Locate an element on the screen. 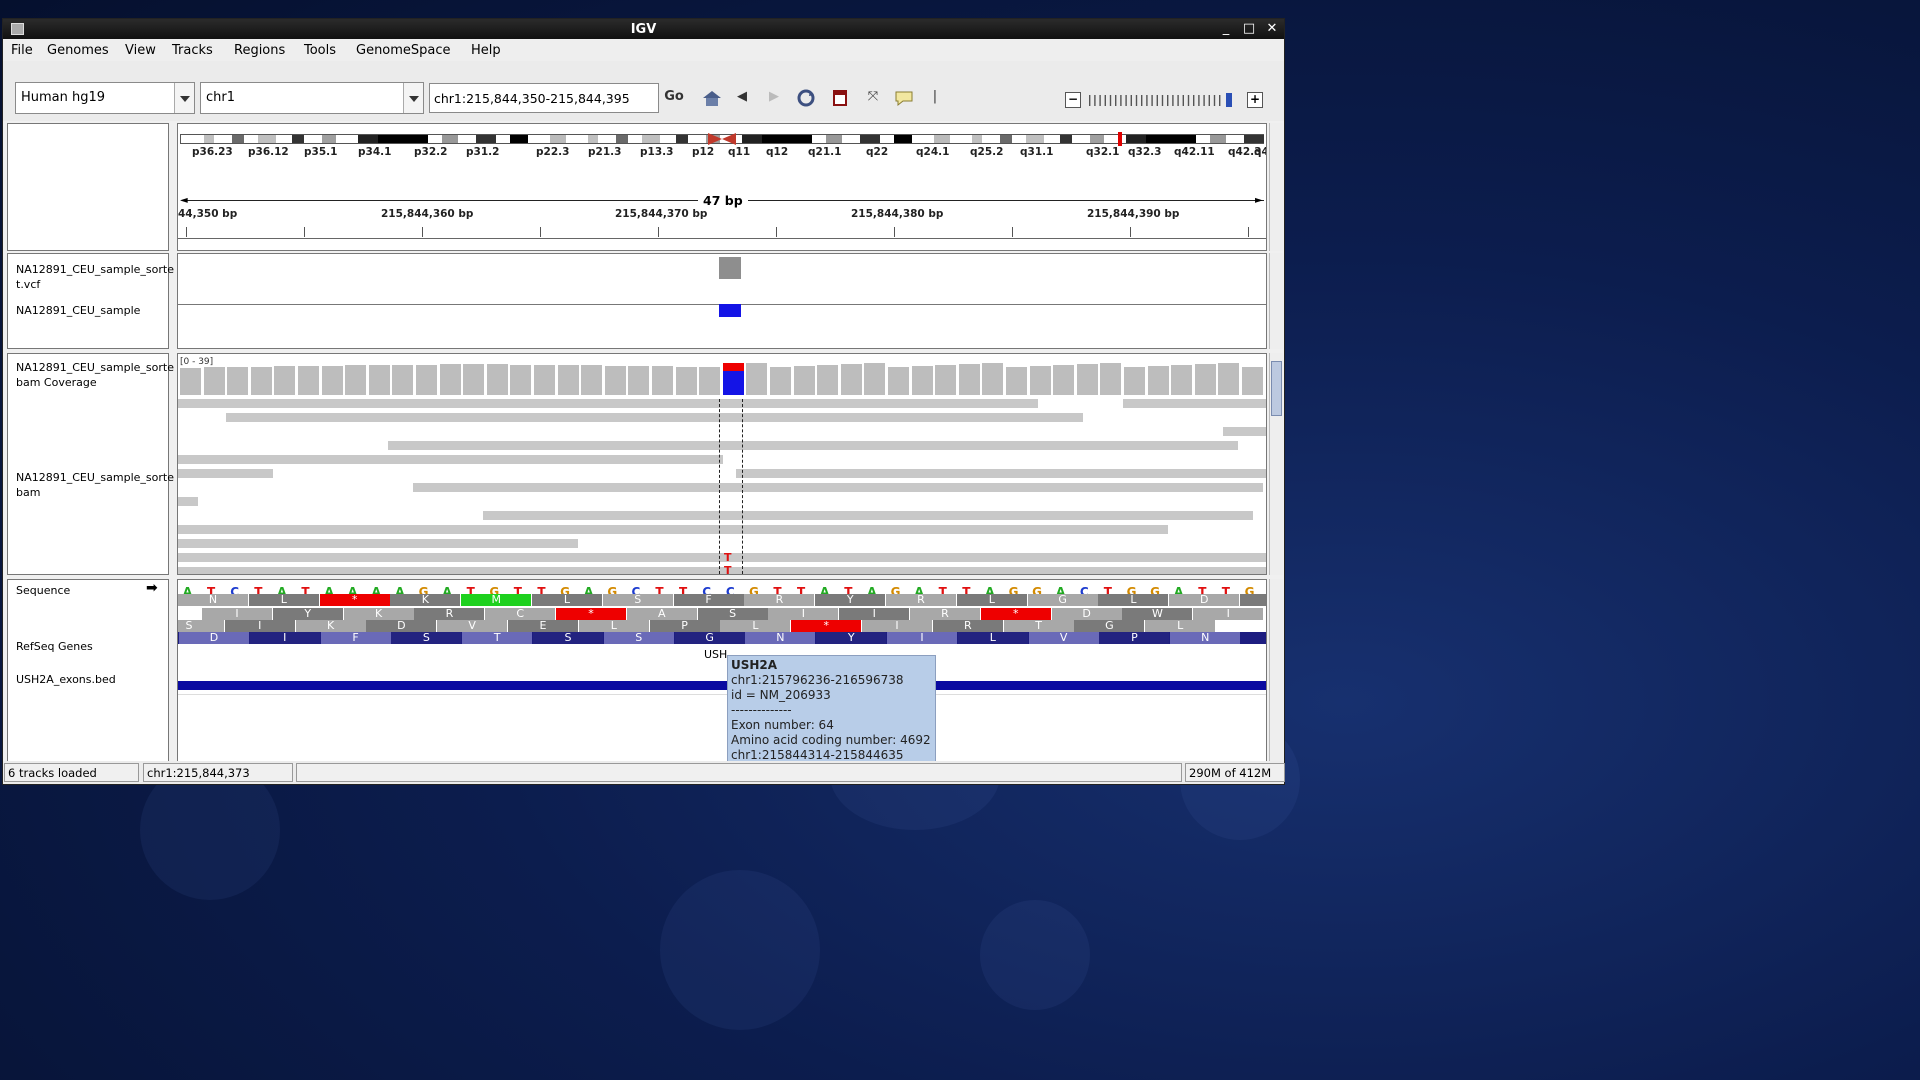 This screenshot has height=1080, width=1920. coverage-track is located at coordinates (722, 376).